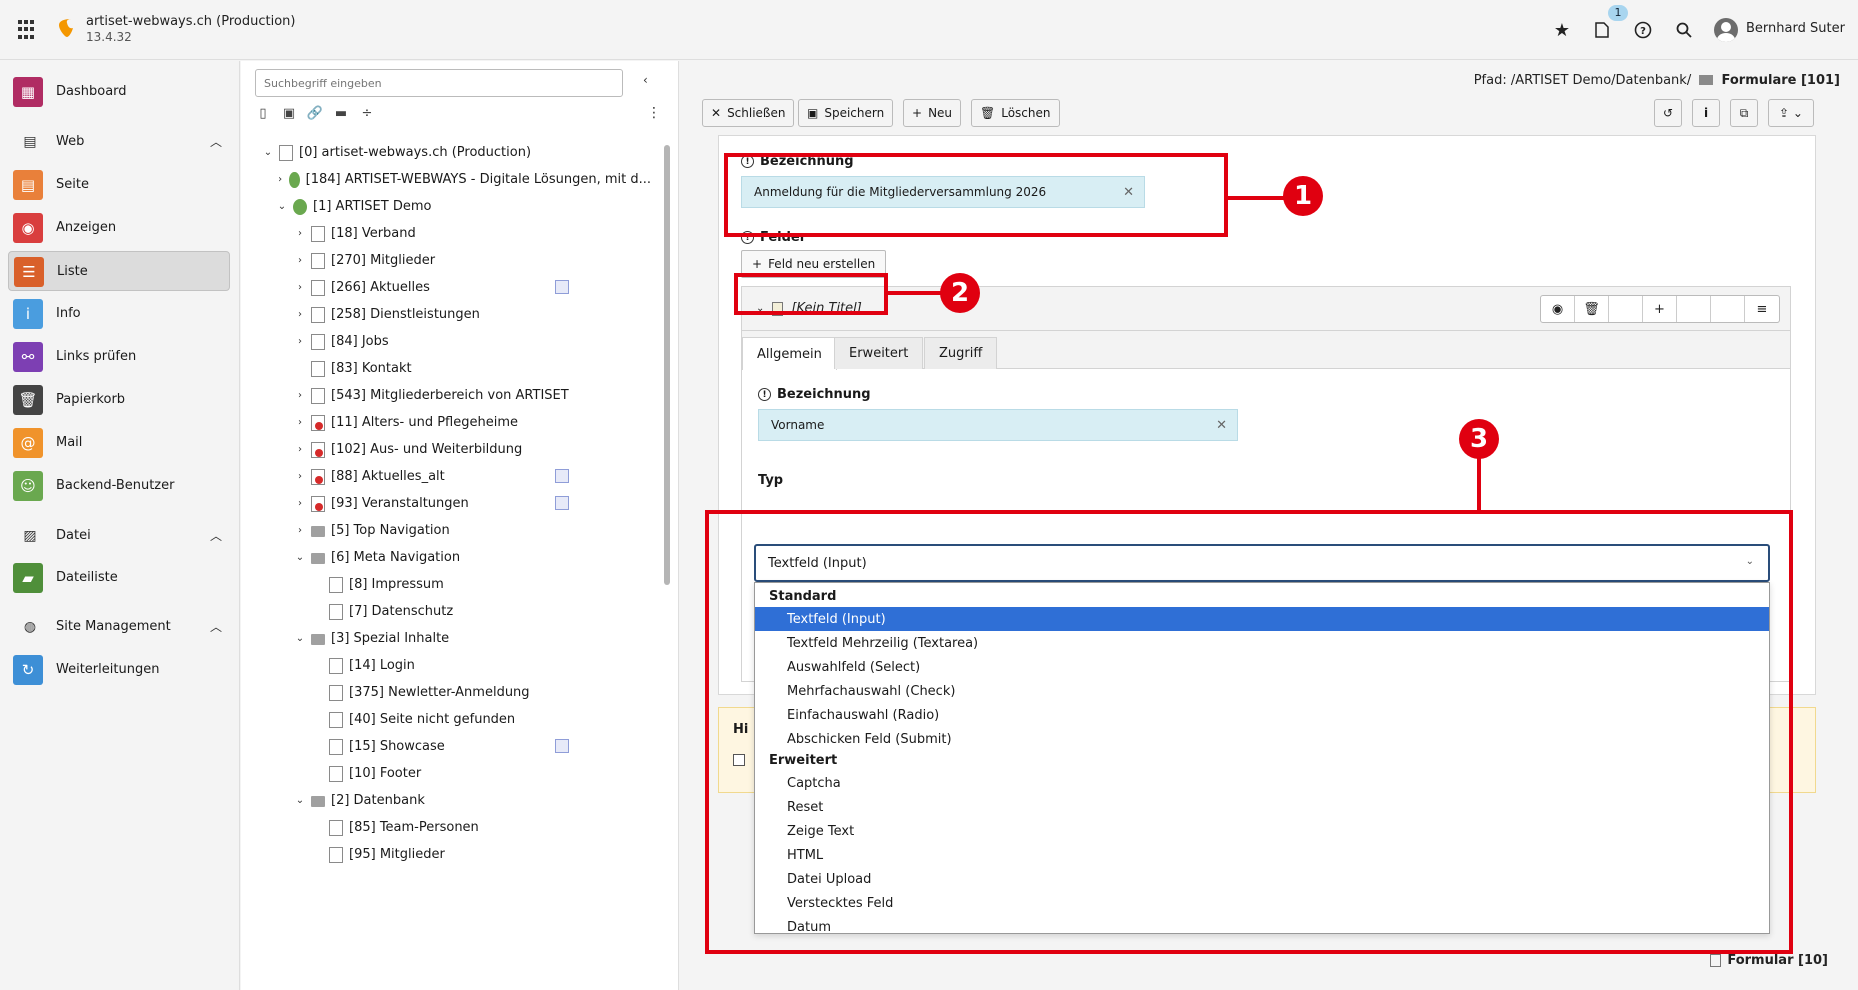 The image size is (1858, 990). I want to click on module-datei: ▨ ︿ Datei, so click(119, 536).